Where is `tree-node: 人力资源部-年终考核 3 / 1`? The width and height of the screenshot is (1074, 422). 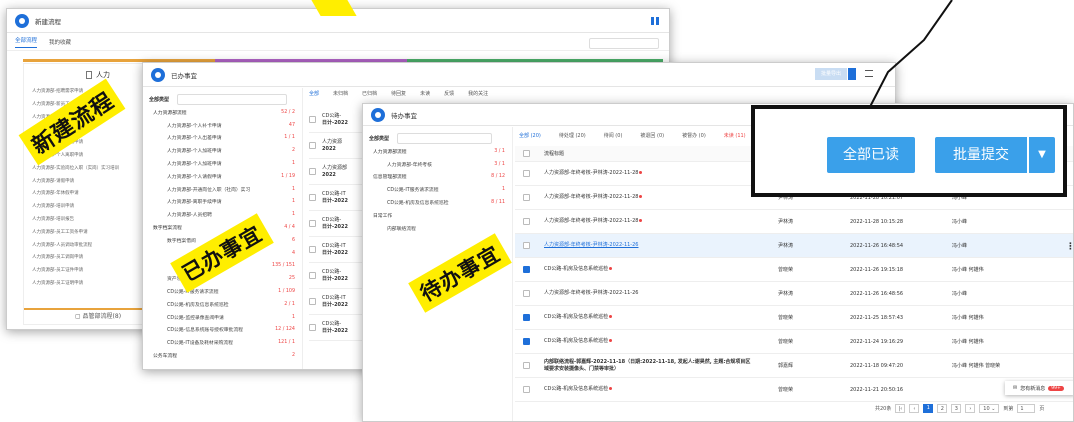
tree-node: 人力资源部-年终考核 3 / 1 is located at coordinates (437, 164).